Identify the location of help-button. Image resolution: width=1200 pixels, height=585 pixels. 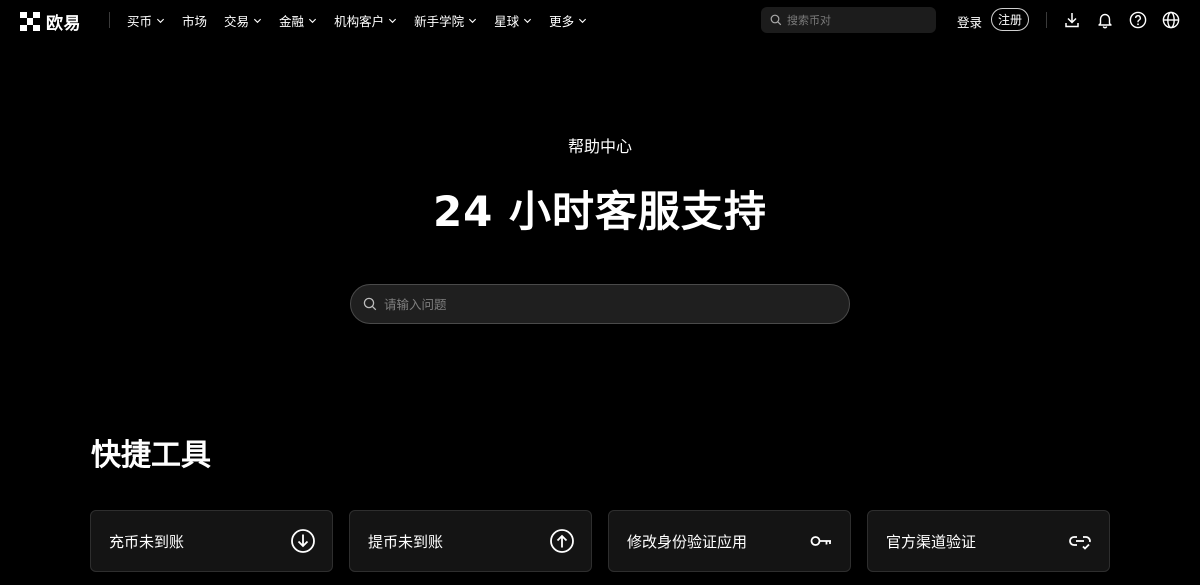
(1138, 20).